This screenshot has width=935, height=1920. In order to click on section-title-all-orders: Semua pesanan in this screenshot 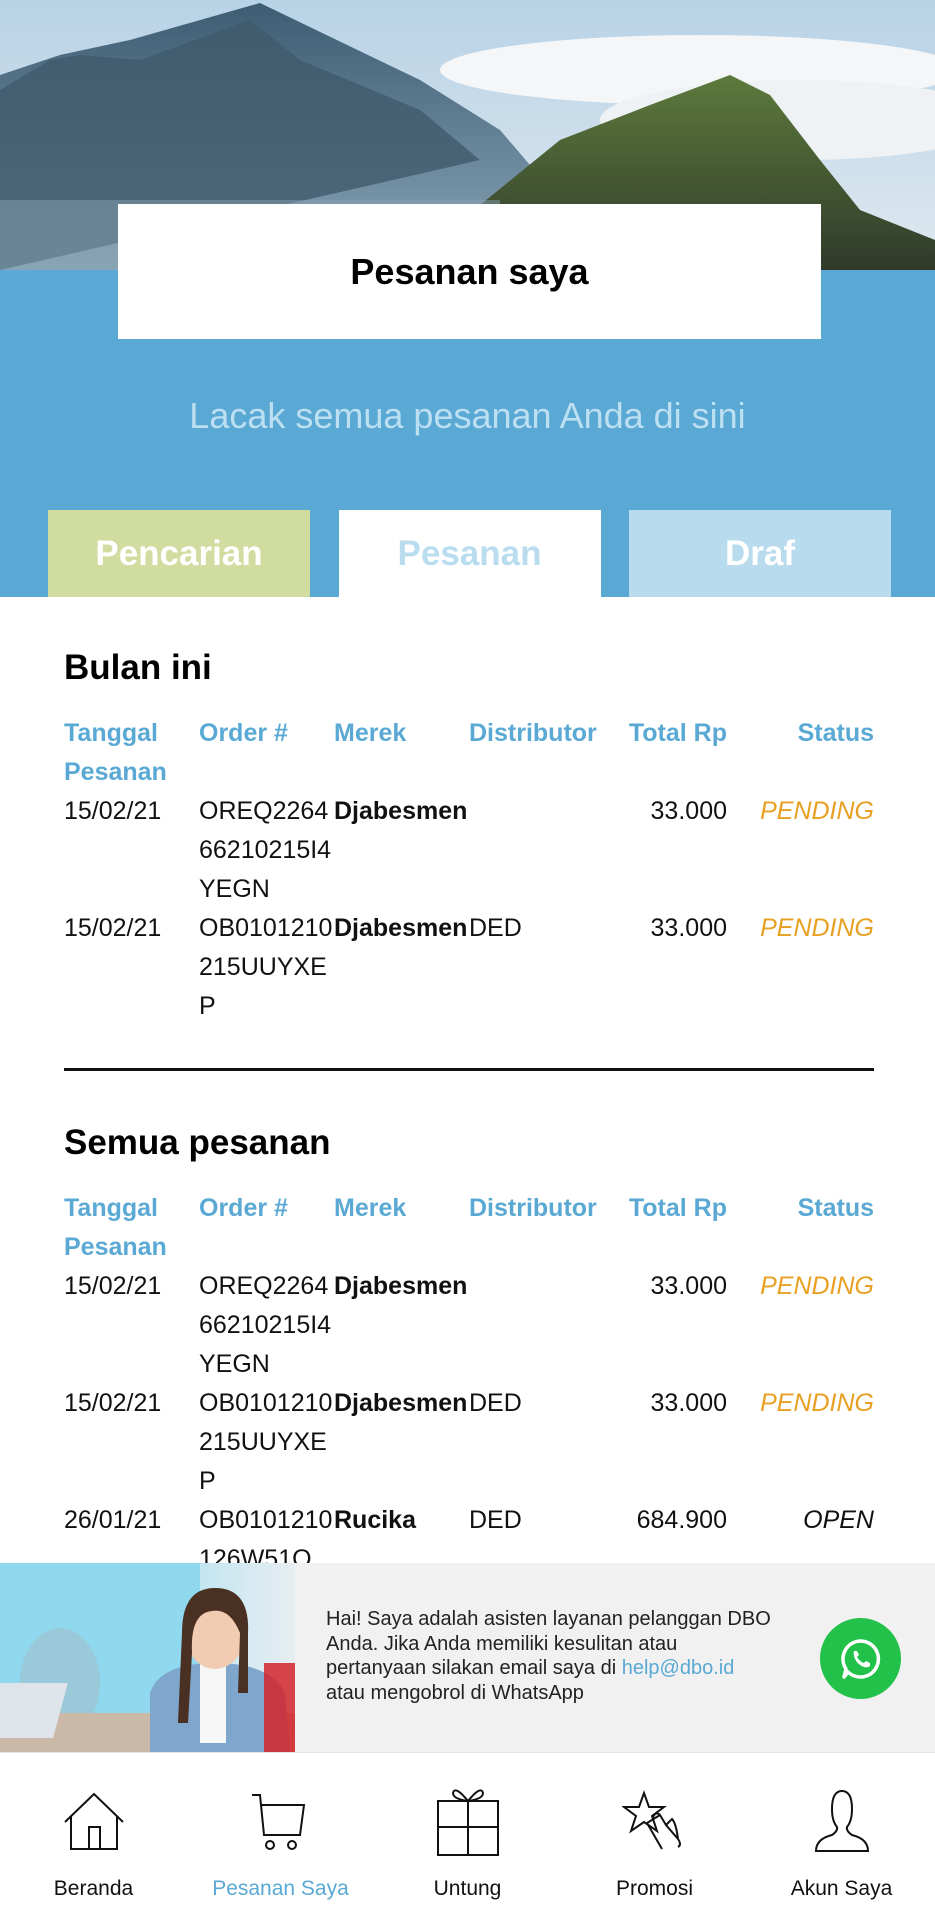, I will do `click(197, 1142)`.